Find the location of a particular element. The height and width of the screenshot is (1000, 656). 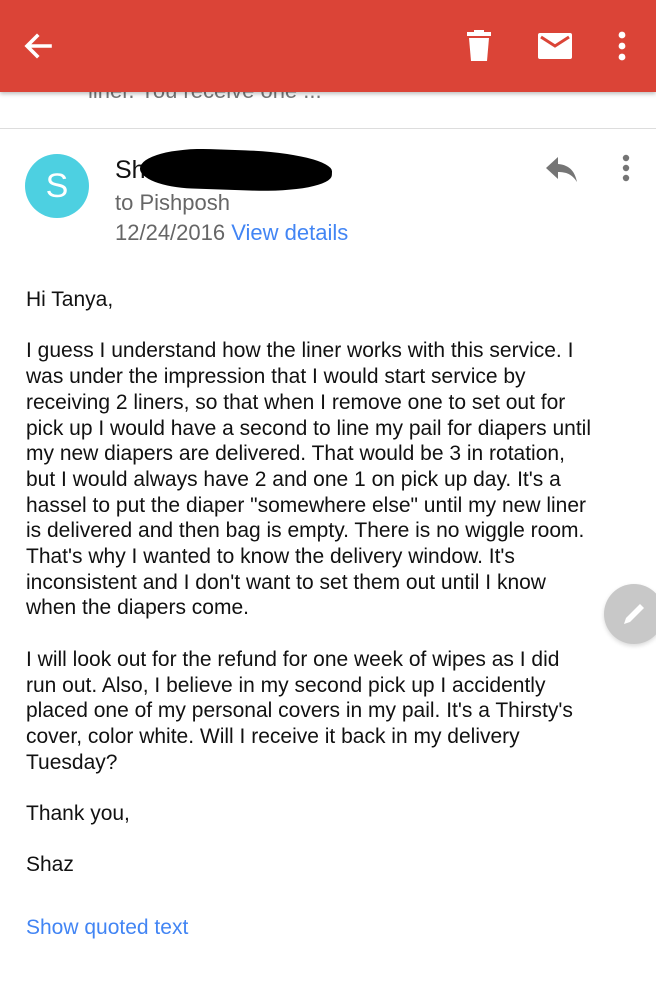

pencil-icon is located at coordinates (634, 614).